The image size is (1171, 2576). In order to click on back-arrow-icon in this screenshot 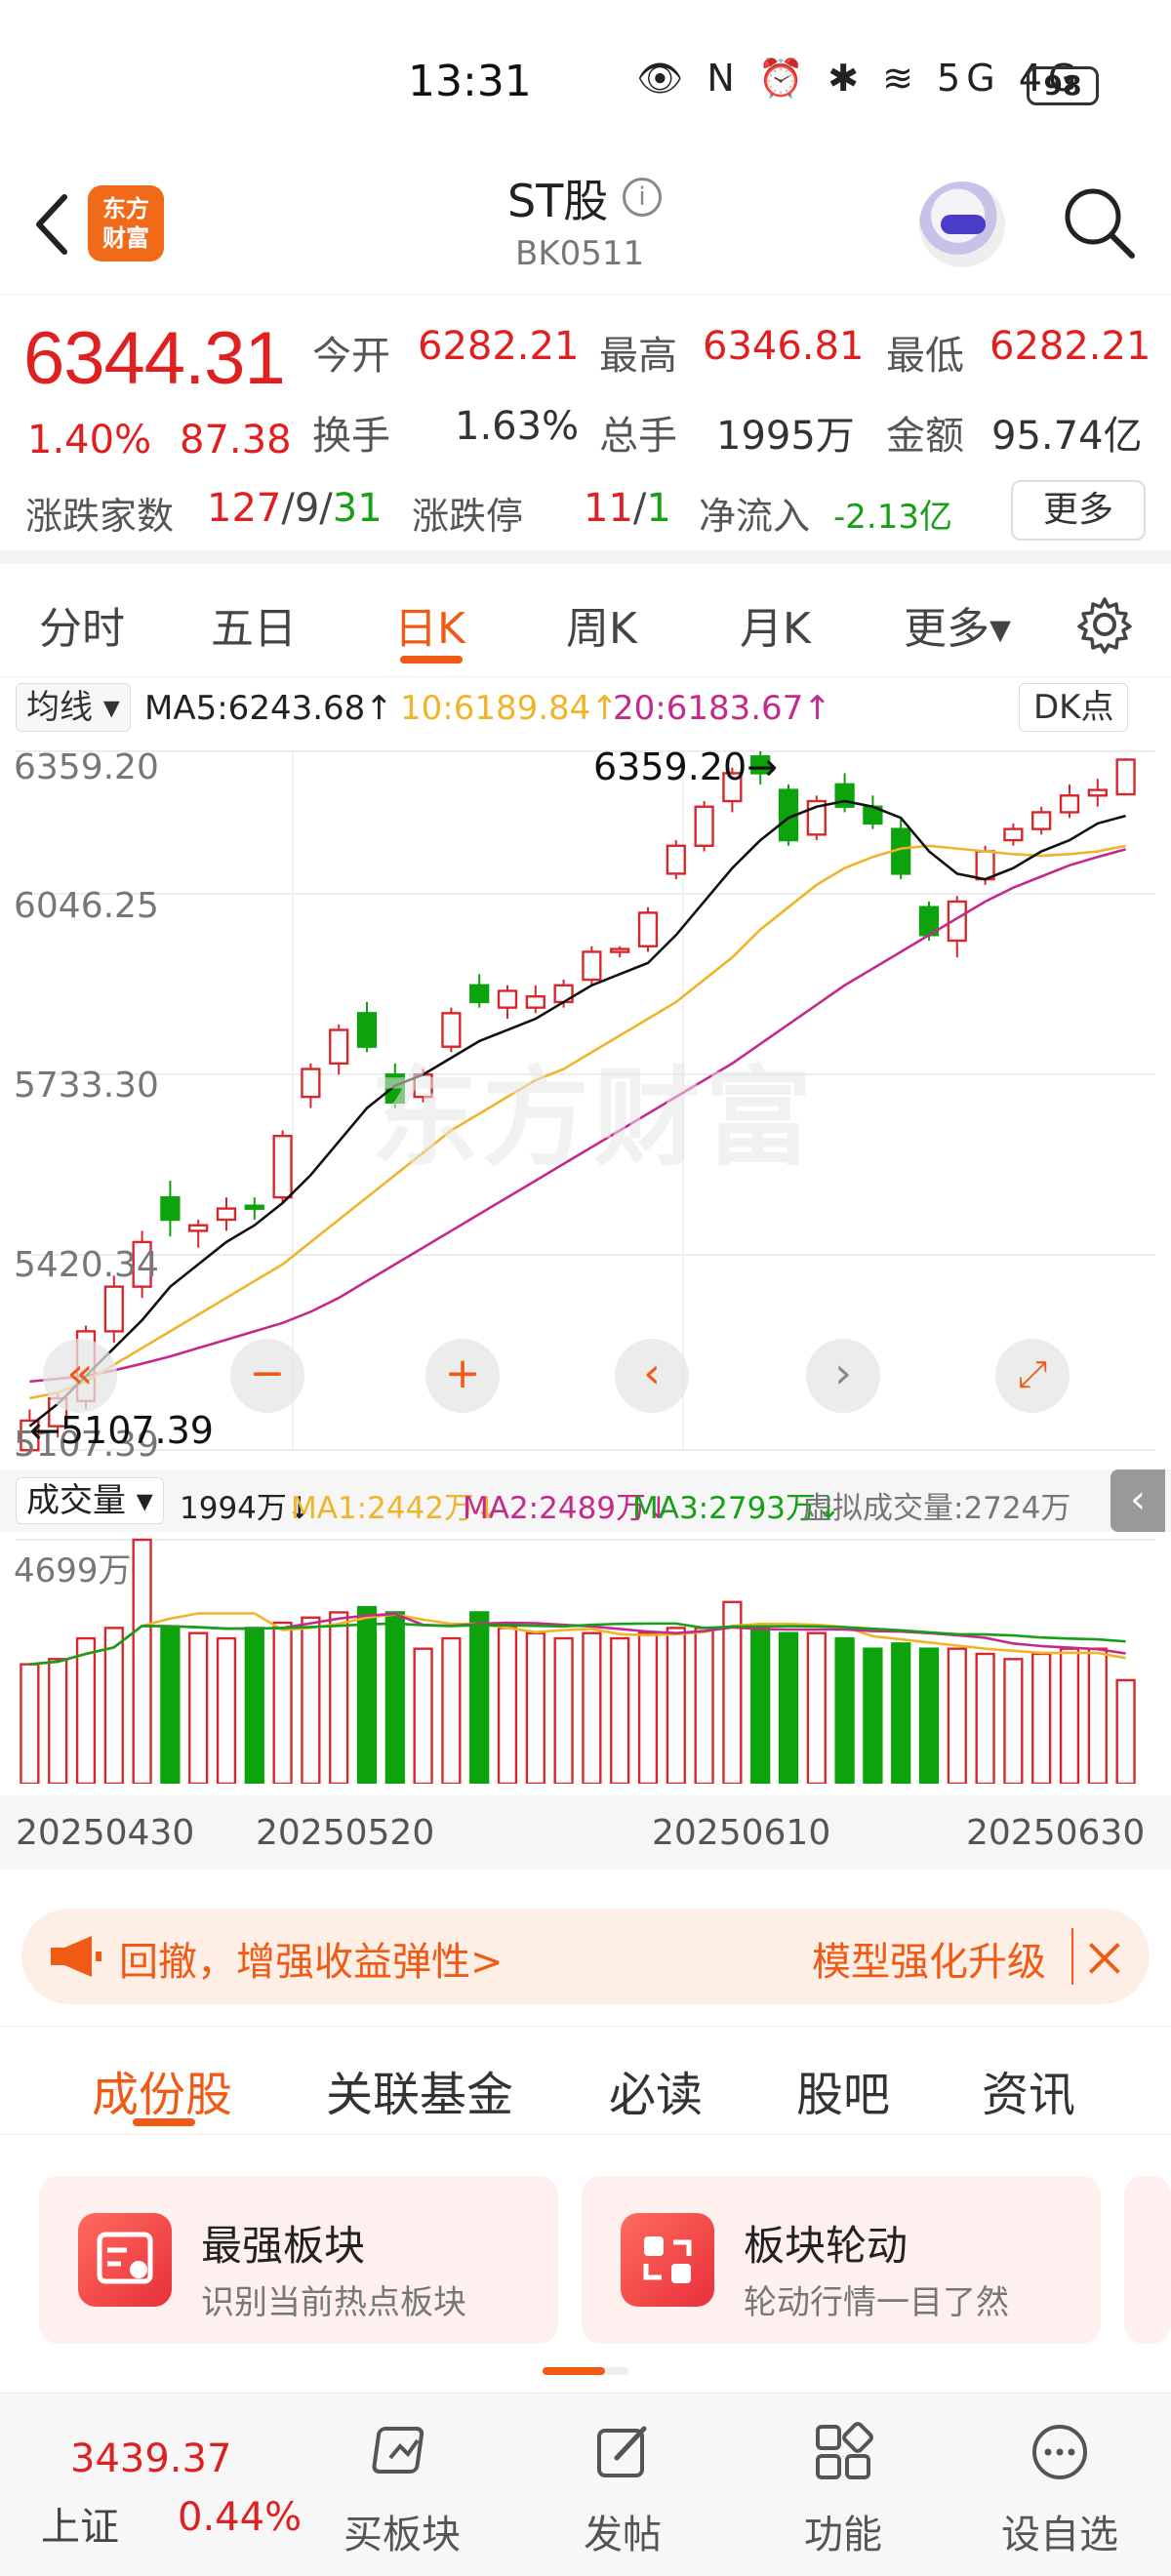, I will do `click(54, 224)`.